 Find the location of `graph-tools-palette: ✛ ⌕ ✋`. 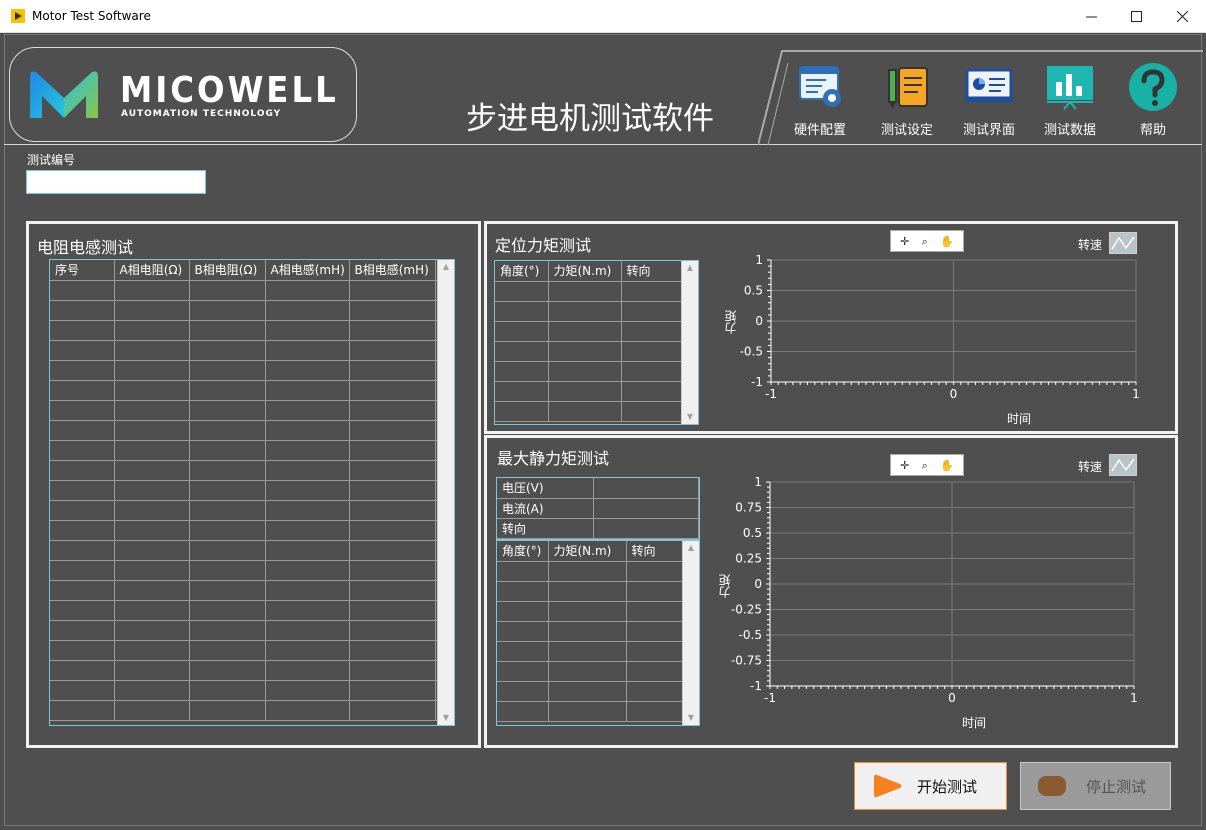

graph-tools-palette: ✛ ⌕ ✋ is located at coordinates (927, 241).